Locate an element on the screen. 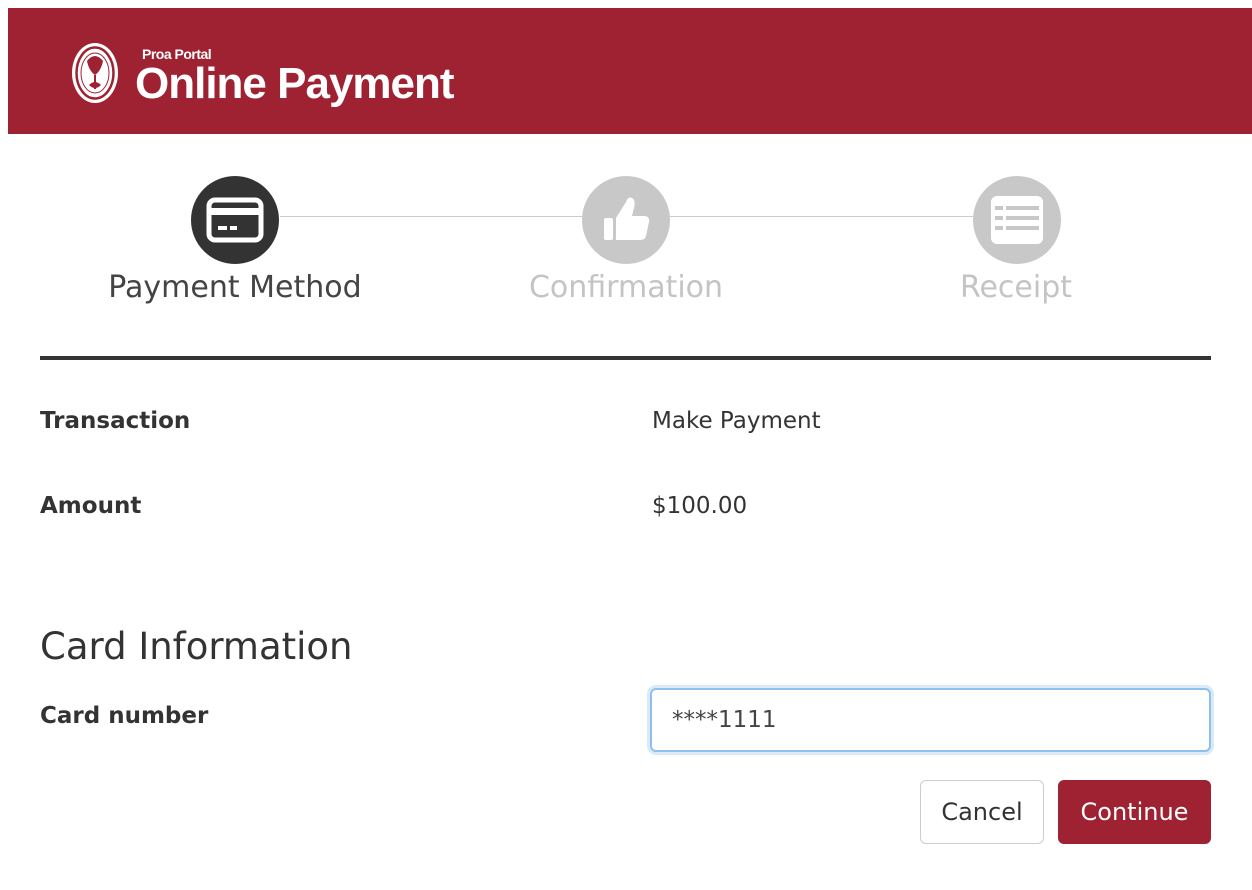 This screenshot has height=890, width=1252. thumbs-up-icon is located at coordinates (627, 218).